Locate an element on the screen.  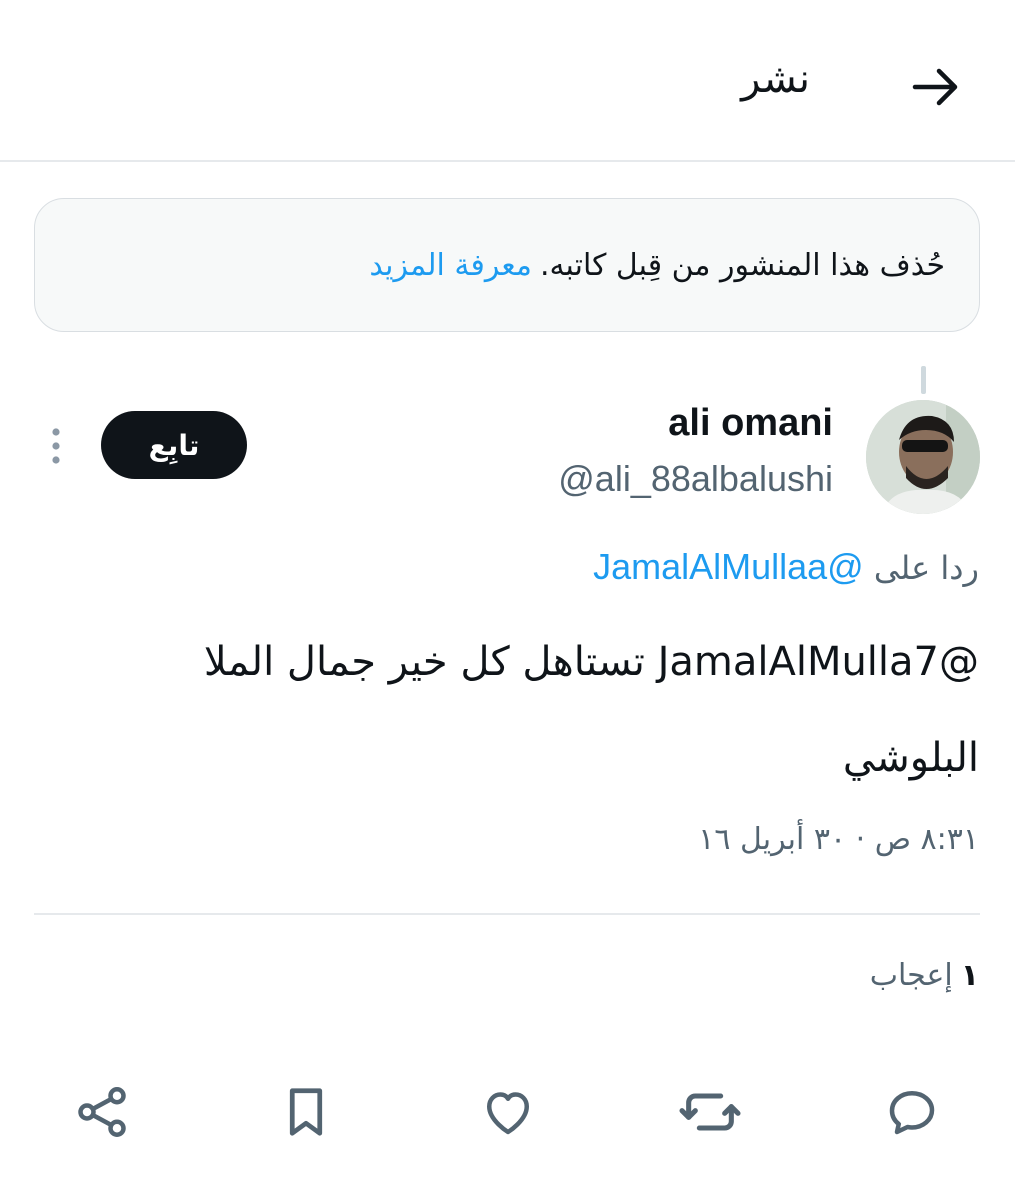
thread-connector-line is located at coordinates (923, 380).